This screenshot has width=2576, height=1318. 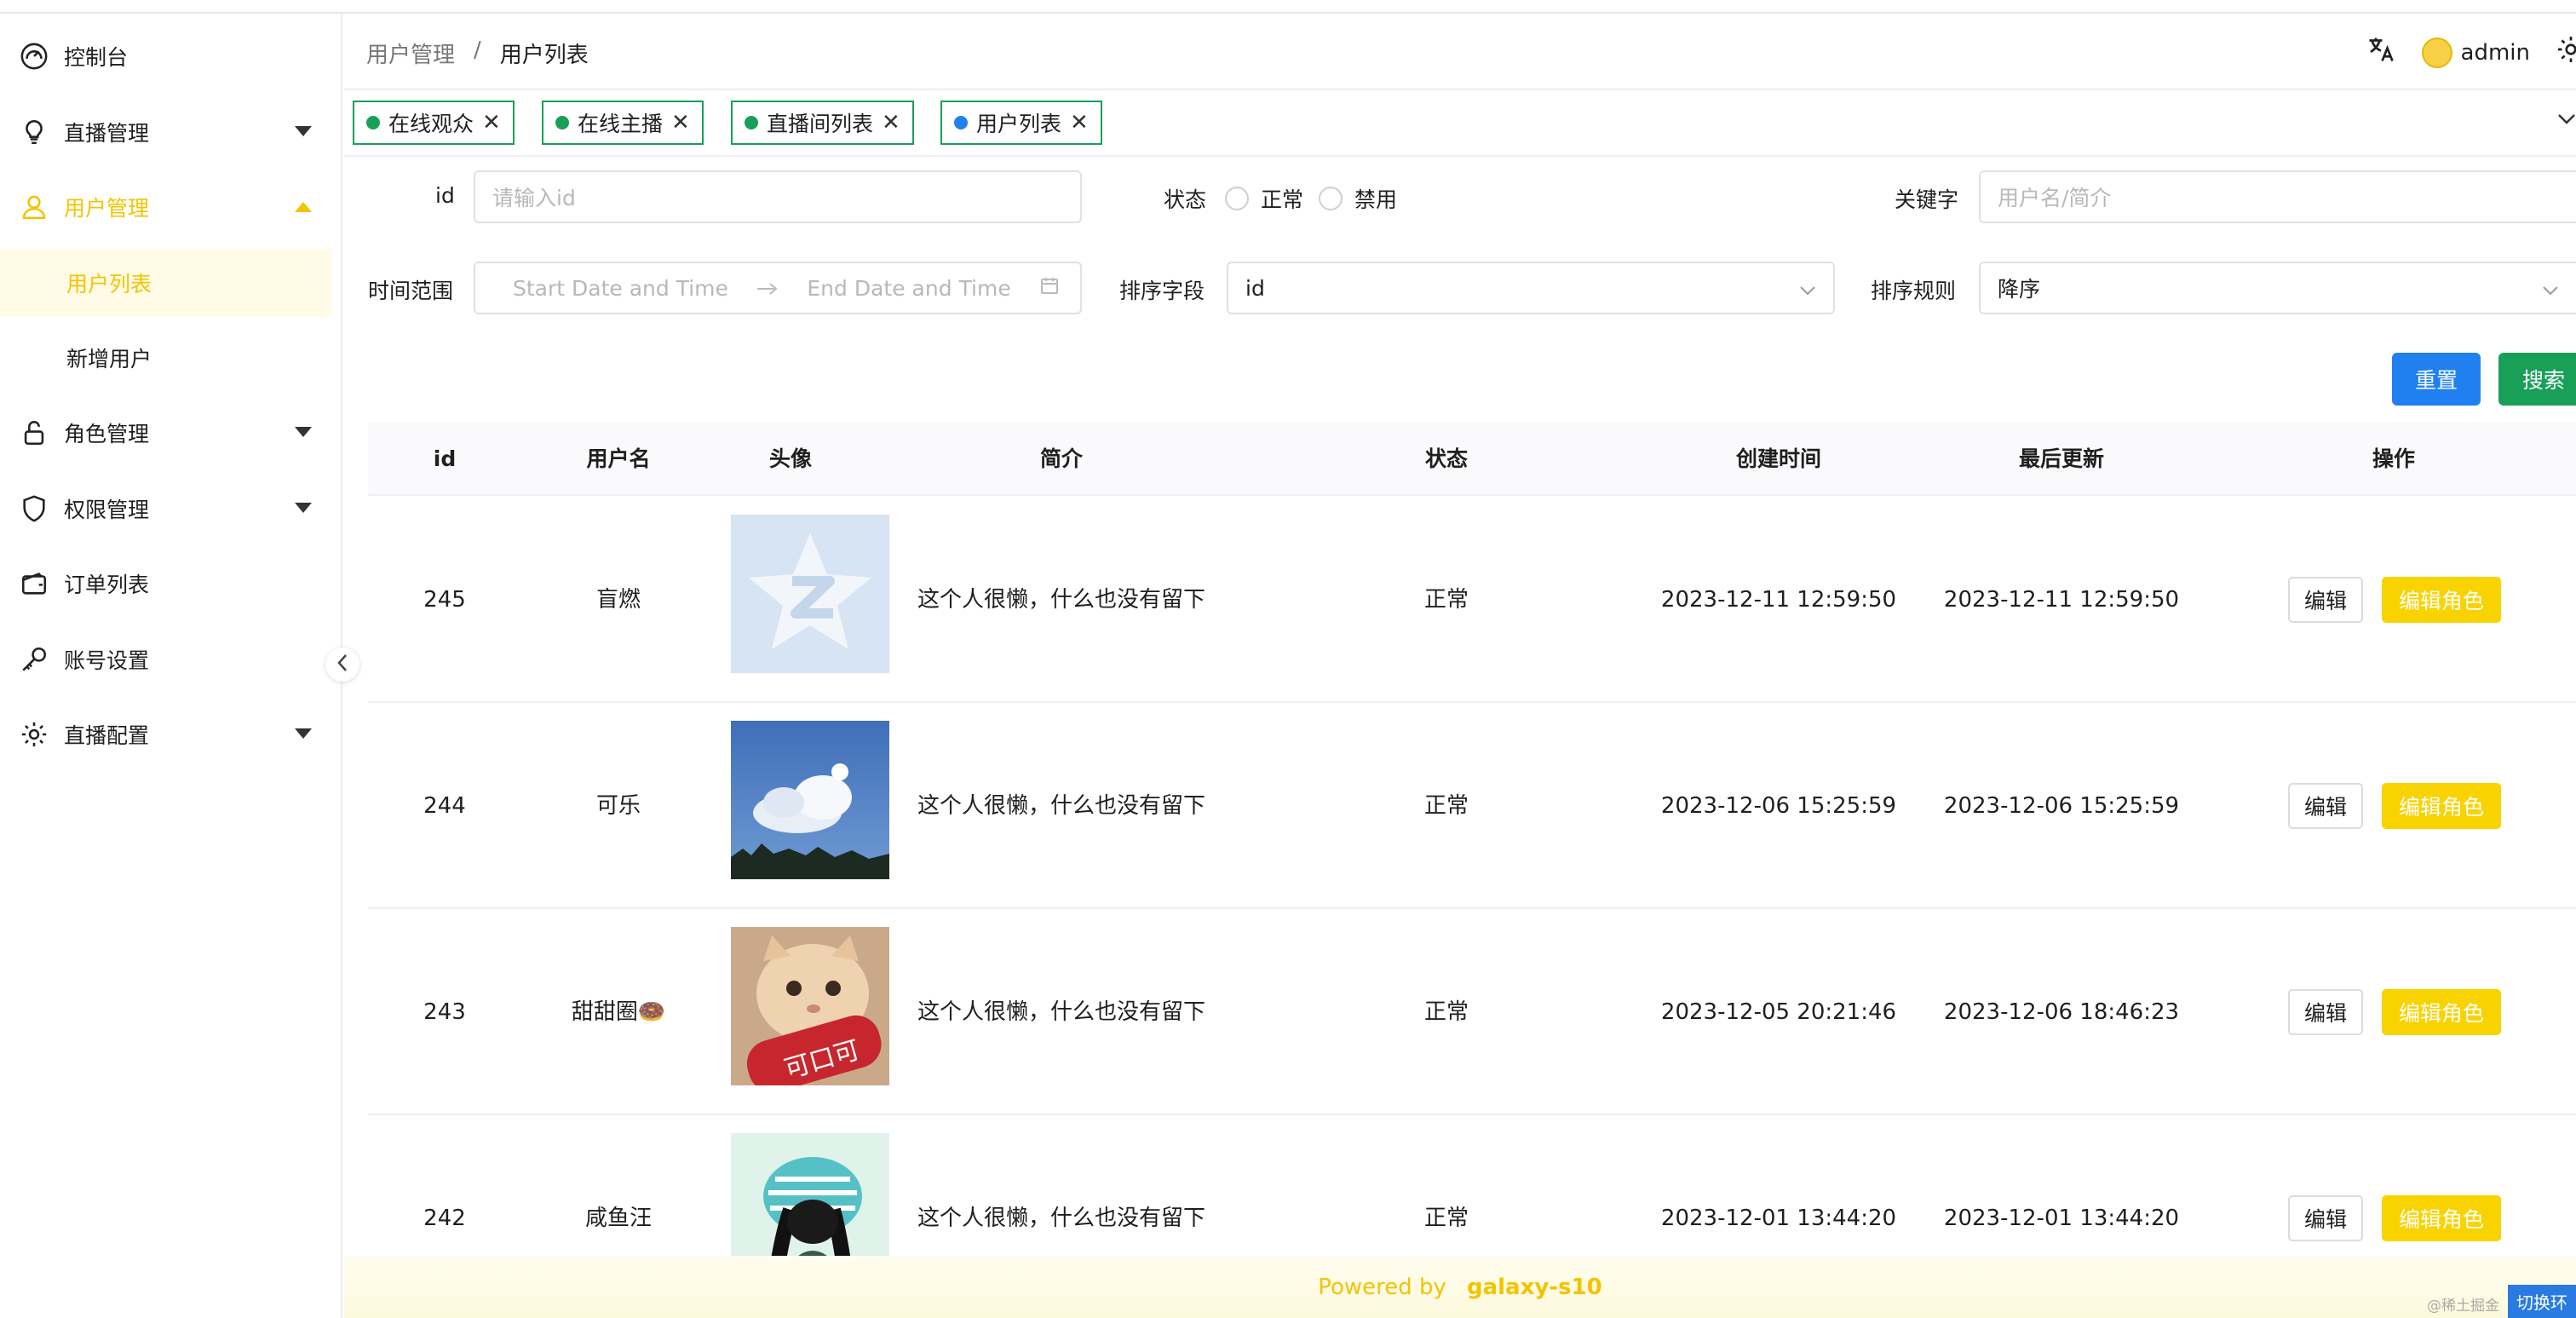 What do you see at coordinates (1778, 458) in the screenshot?
I see `column-header-created: 创建时间` at bounding box center [1778, 458].